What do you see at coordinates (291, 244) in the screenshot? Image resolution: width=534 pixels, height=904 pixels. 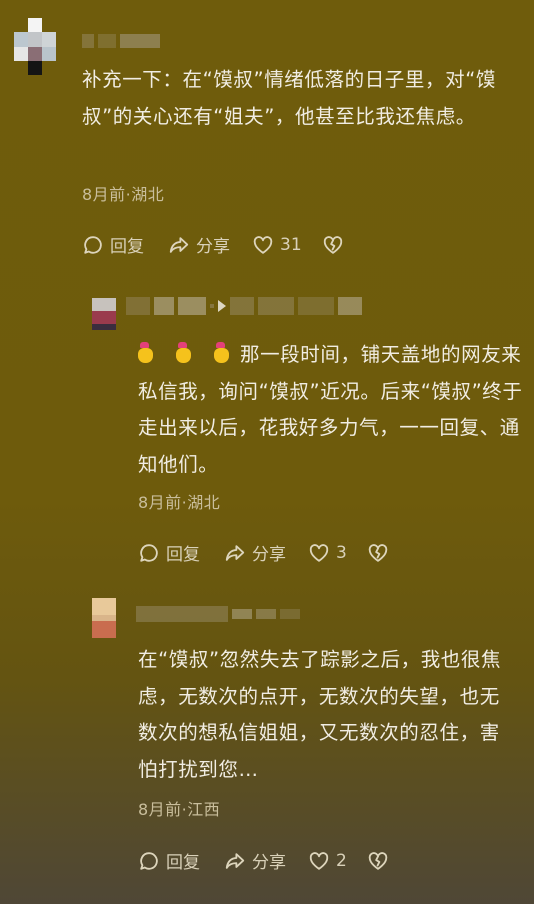 I see `like-count: 31` at bounding box center [291, 244].